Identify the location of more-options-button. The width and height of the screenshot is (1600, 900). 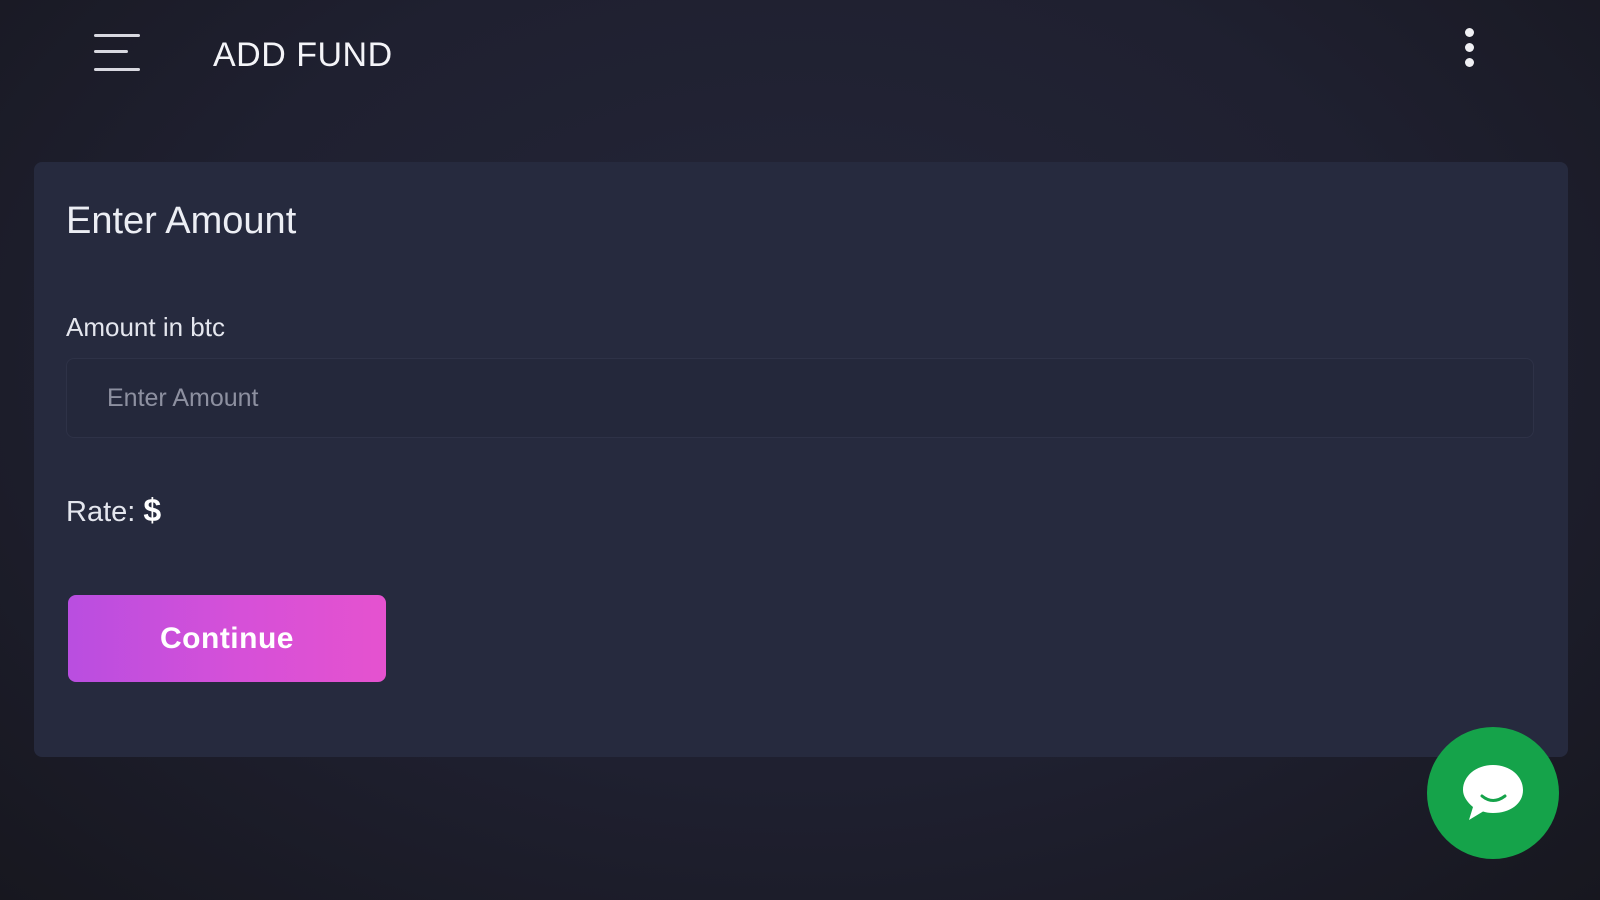
(1470, 49).